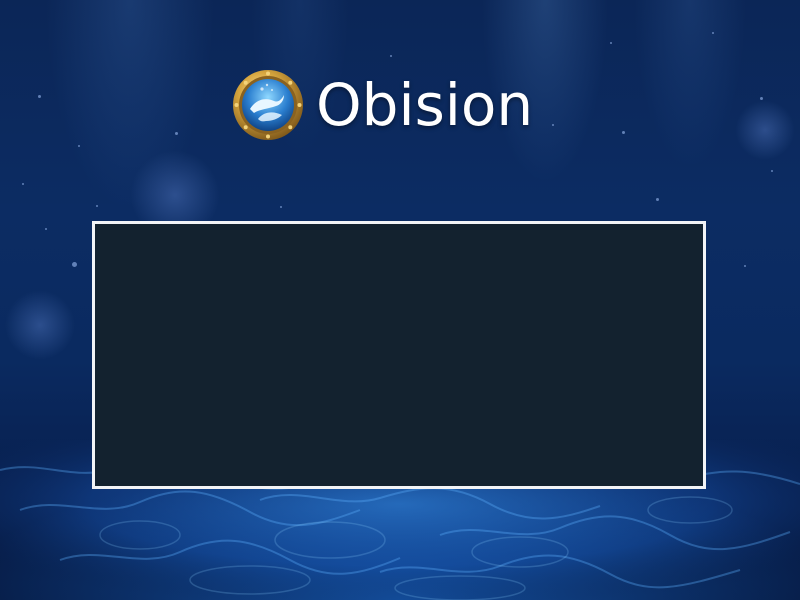  Describe the element at coordinates (765, 130) in the screenshot. I see `background-glow-right` at that location.